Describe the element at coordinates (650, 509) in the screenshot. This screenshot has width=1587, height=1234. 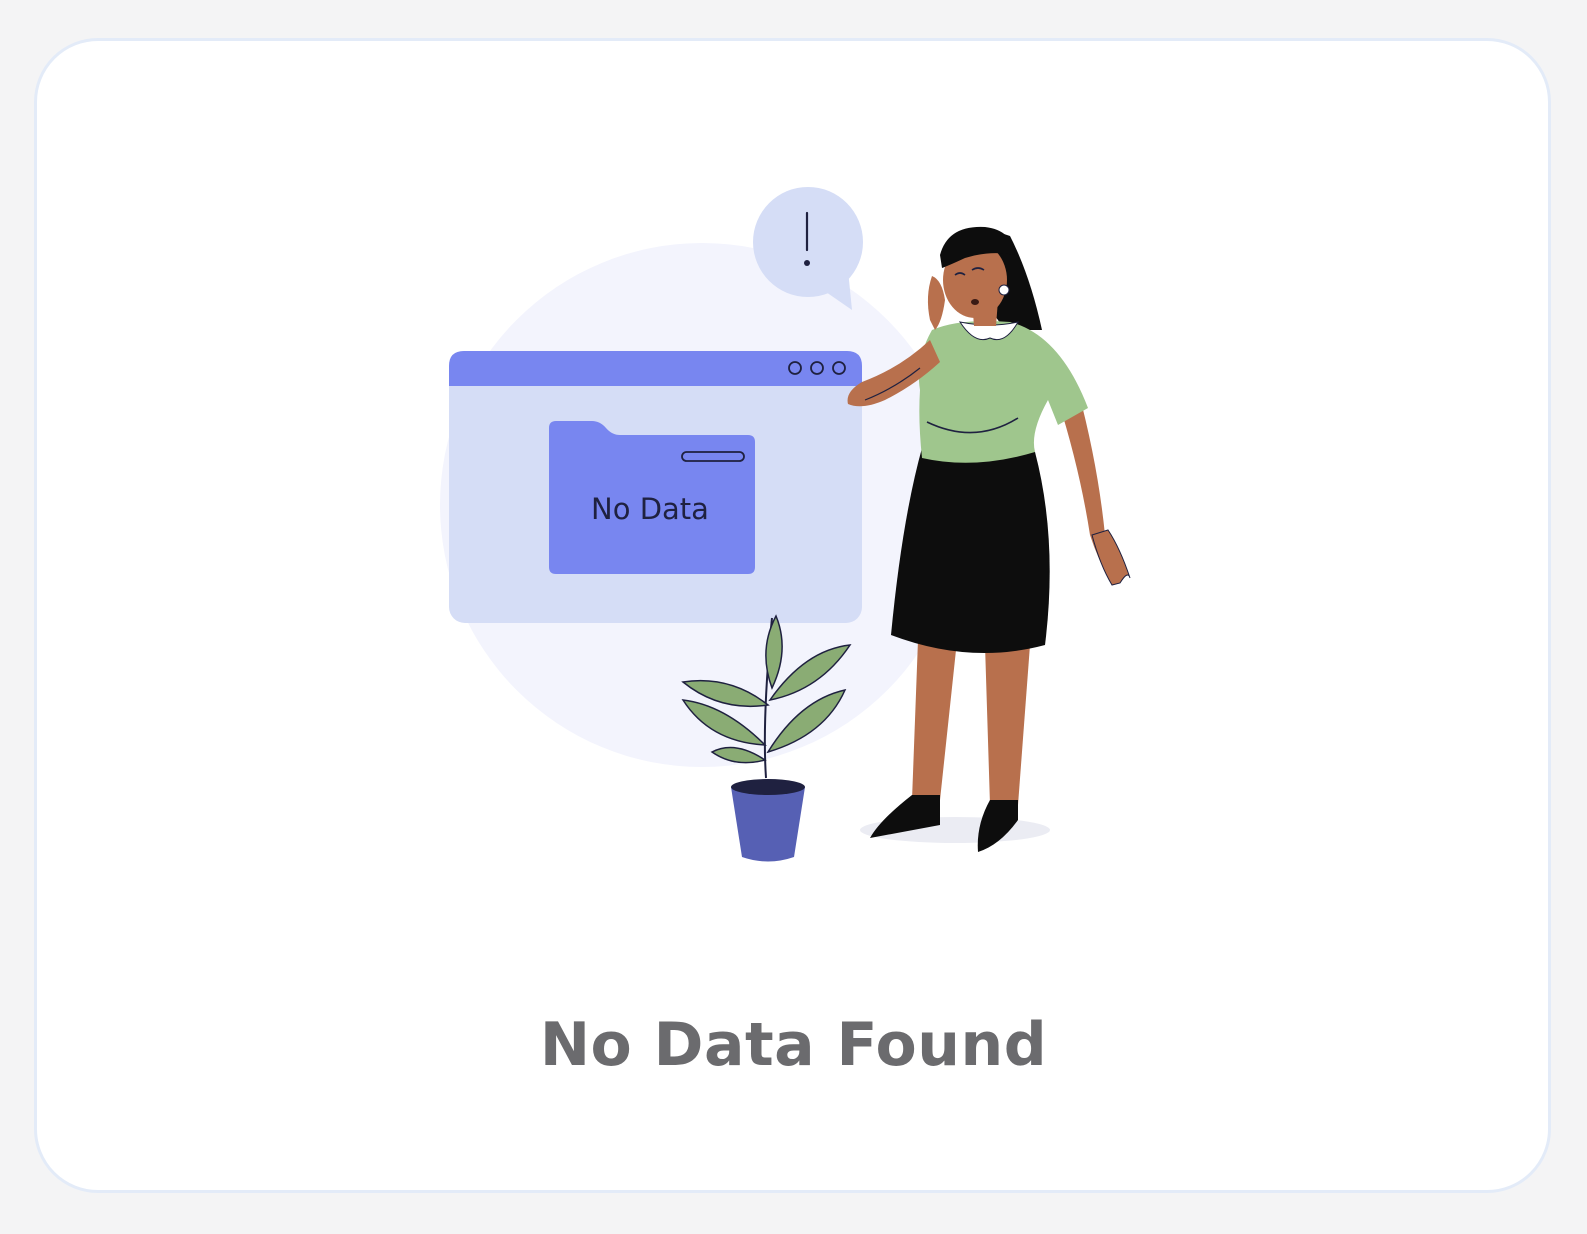
I see `folder-label: No Data` at that location.